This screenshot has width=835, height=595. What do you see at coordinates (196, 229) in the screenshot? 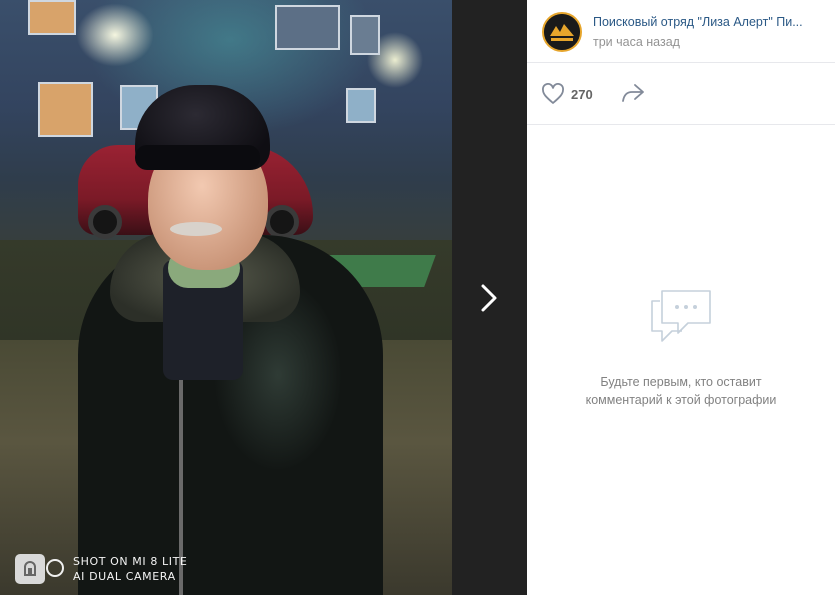
I see `person-mustache` at bounding box center [196, 229].